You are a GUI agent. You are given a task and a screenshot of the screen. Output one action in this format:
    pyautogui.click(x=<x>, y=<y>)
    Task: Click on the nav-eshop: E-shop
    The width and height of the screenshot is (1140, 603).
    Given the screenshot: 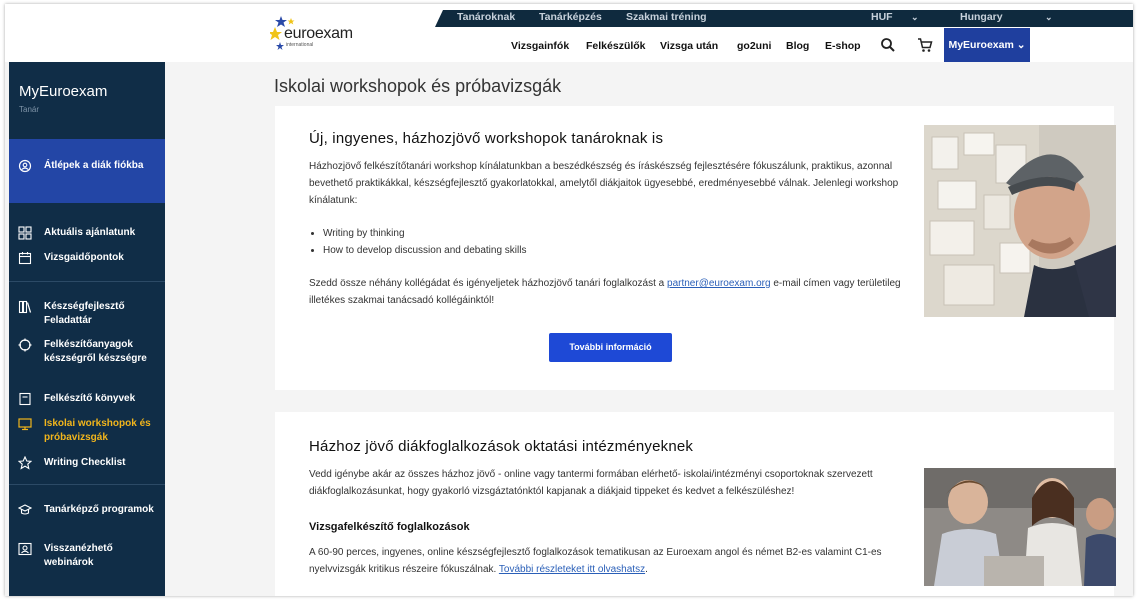 What is the action you would take?
    pyautogui.click(x=843, y=46)
    